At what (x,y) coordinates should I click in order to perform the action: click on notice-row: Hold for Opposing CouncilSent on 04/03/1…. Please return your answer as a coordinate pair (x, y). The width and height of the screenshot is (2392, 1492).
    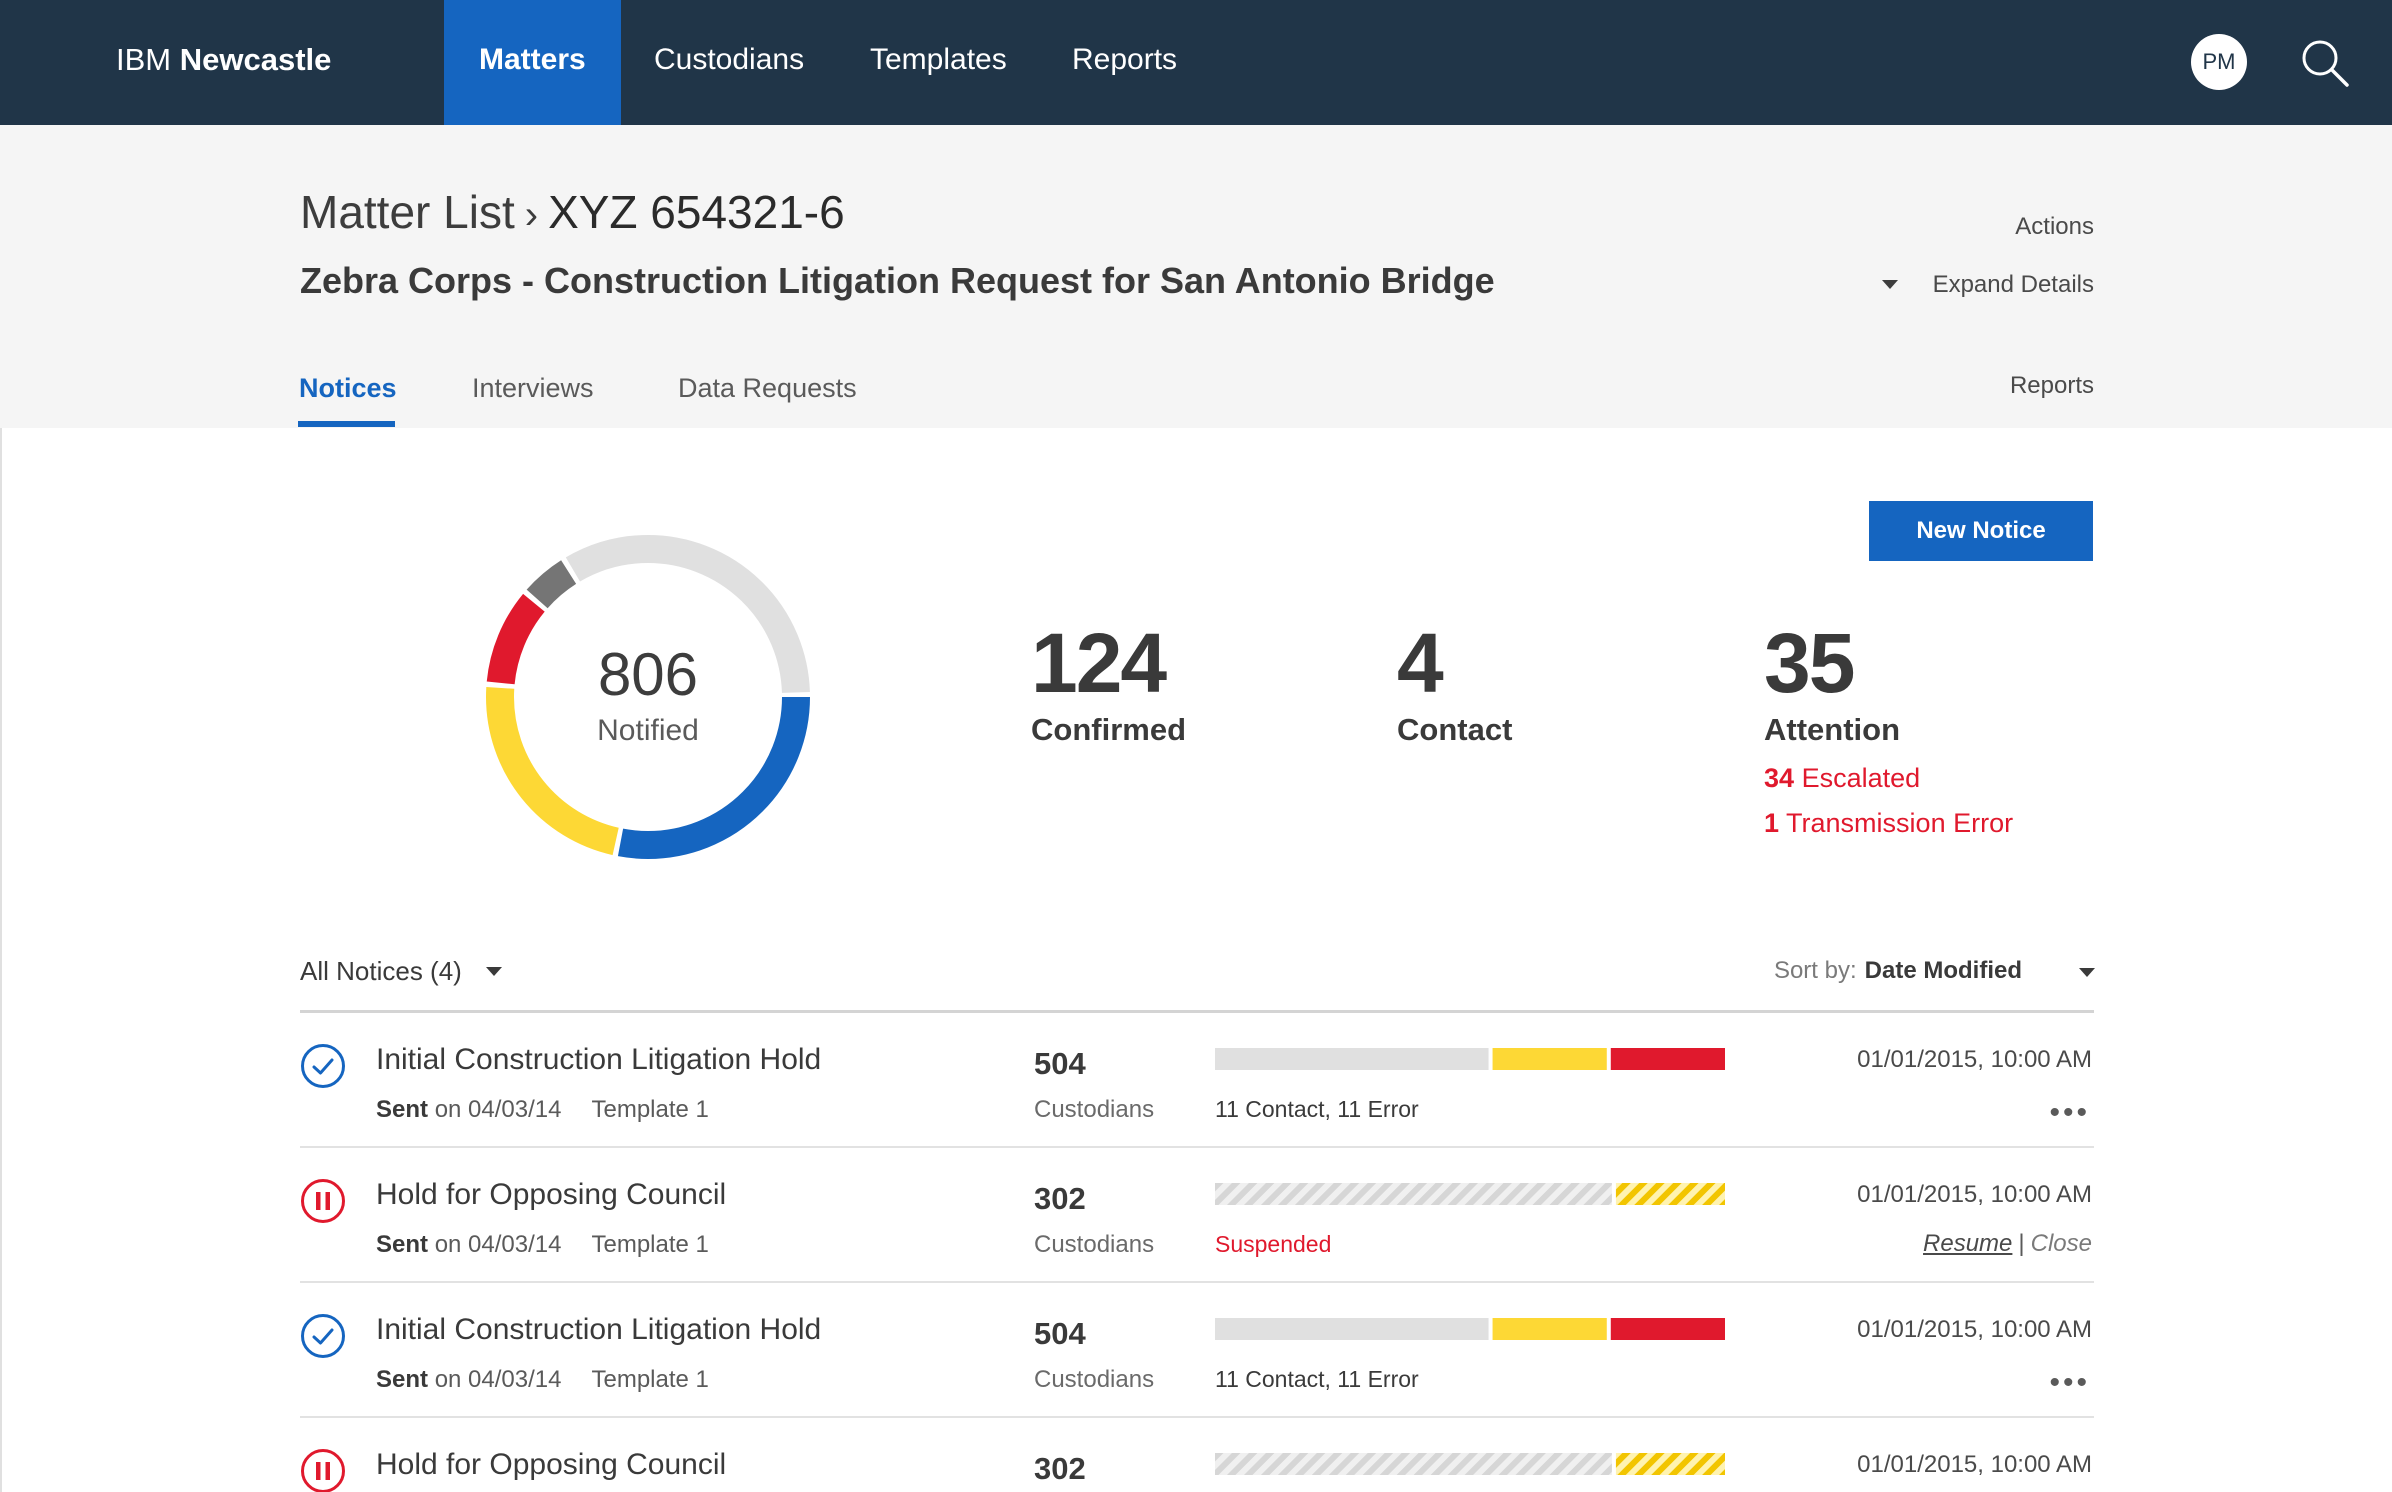
    Looking at the image, I should click on (1197, 1455).